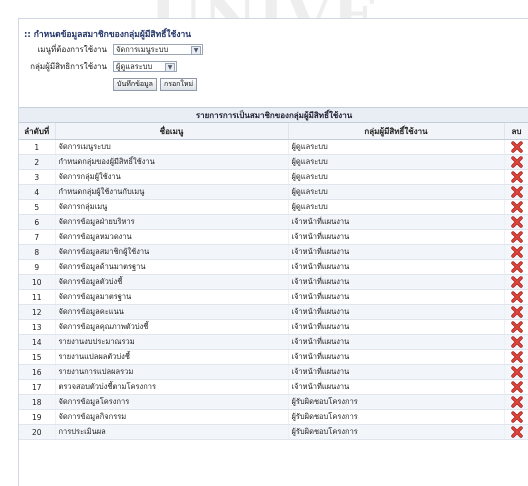  I want to click on row-number: 19, so click(37, 417).